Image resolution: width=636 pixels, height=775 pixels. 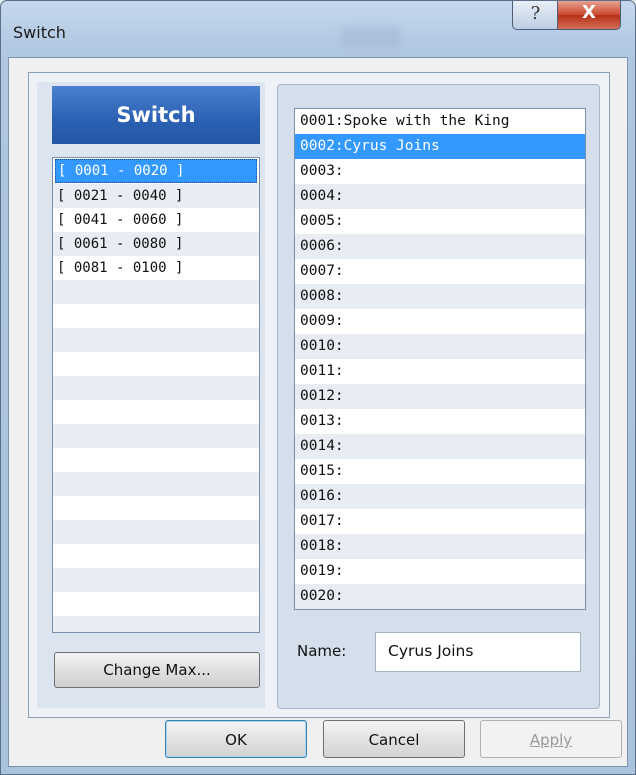 What do you see at coordinates (440, 221) in the screenshot?
I see `switch-list-item: 0005:` at bounding box center [440, 221].